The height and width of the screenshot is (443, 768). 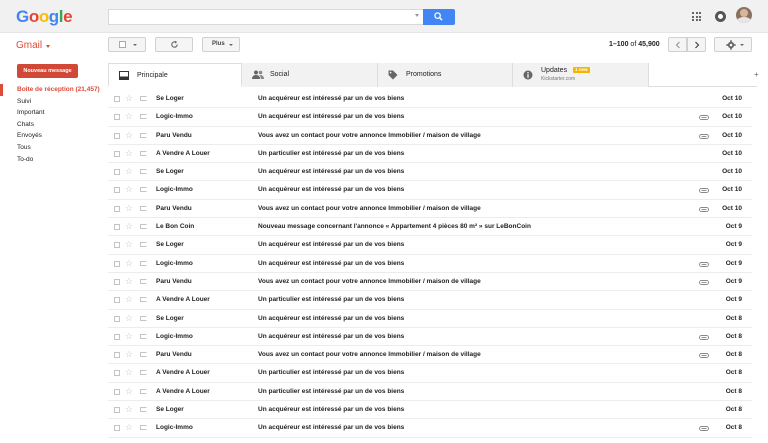 I want to click on sidebar-item: Important, so click(x=54, y=113).